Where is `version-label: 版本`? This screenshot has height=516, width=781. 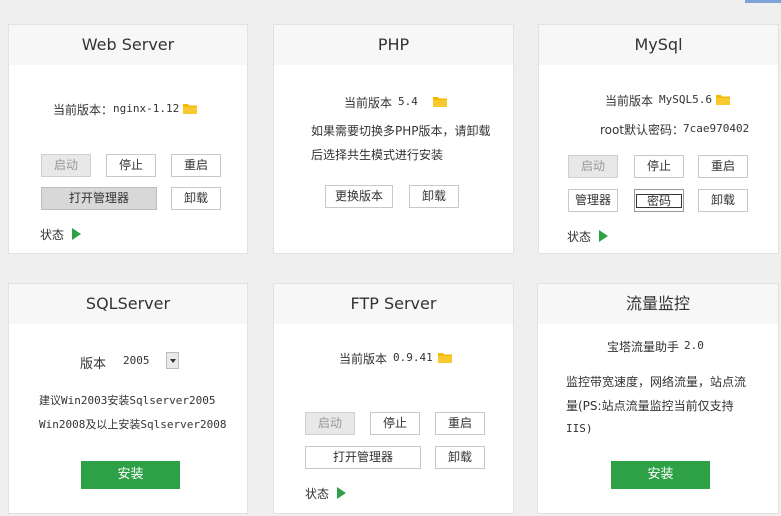 version-label: 版本 is located at coordinates (93, 364).